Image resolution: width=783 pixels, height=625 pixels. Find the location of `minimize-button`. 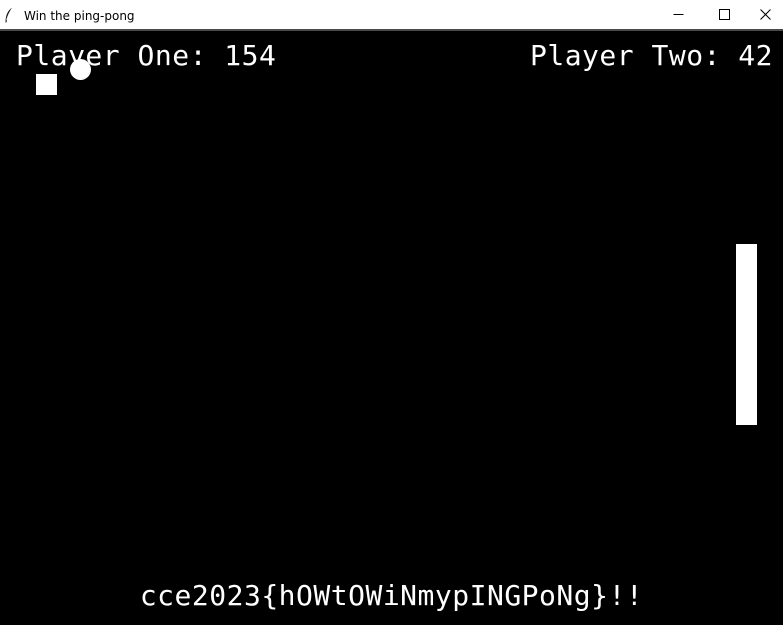

minimize-button is located at coordinates (678, 14).